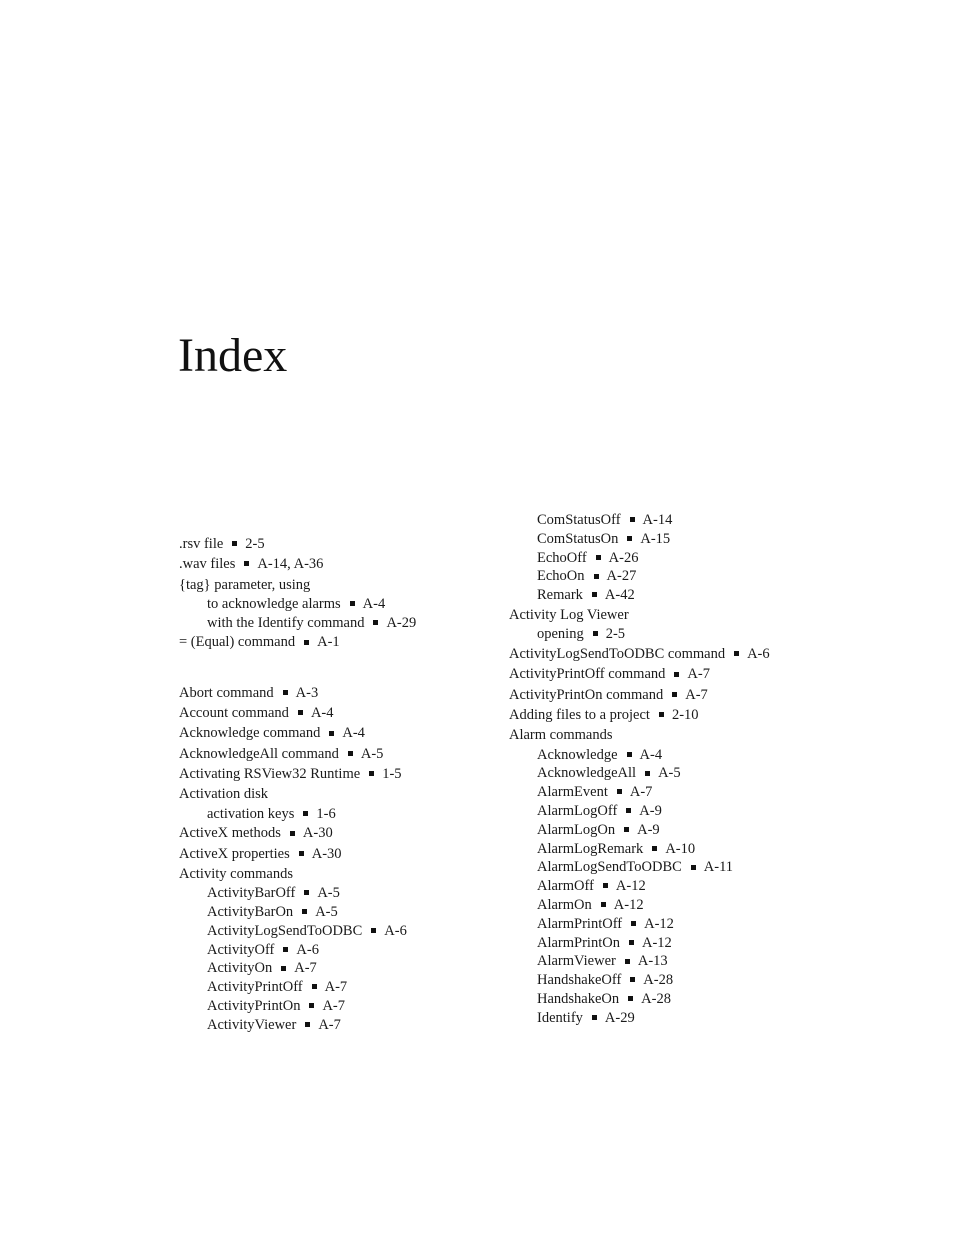 This screenshot has width=954, height=1235. I want to click on index-entry: Activation disk, so click(334, 794).